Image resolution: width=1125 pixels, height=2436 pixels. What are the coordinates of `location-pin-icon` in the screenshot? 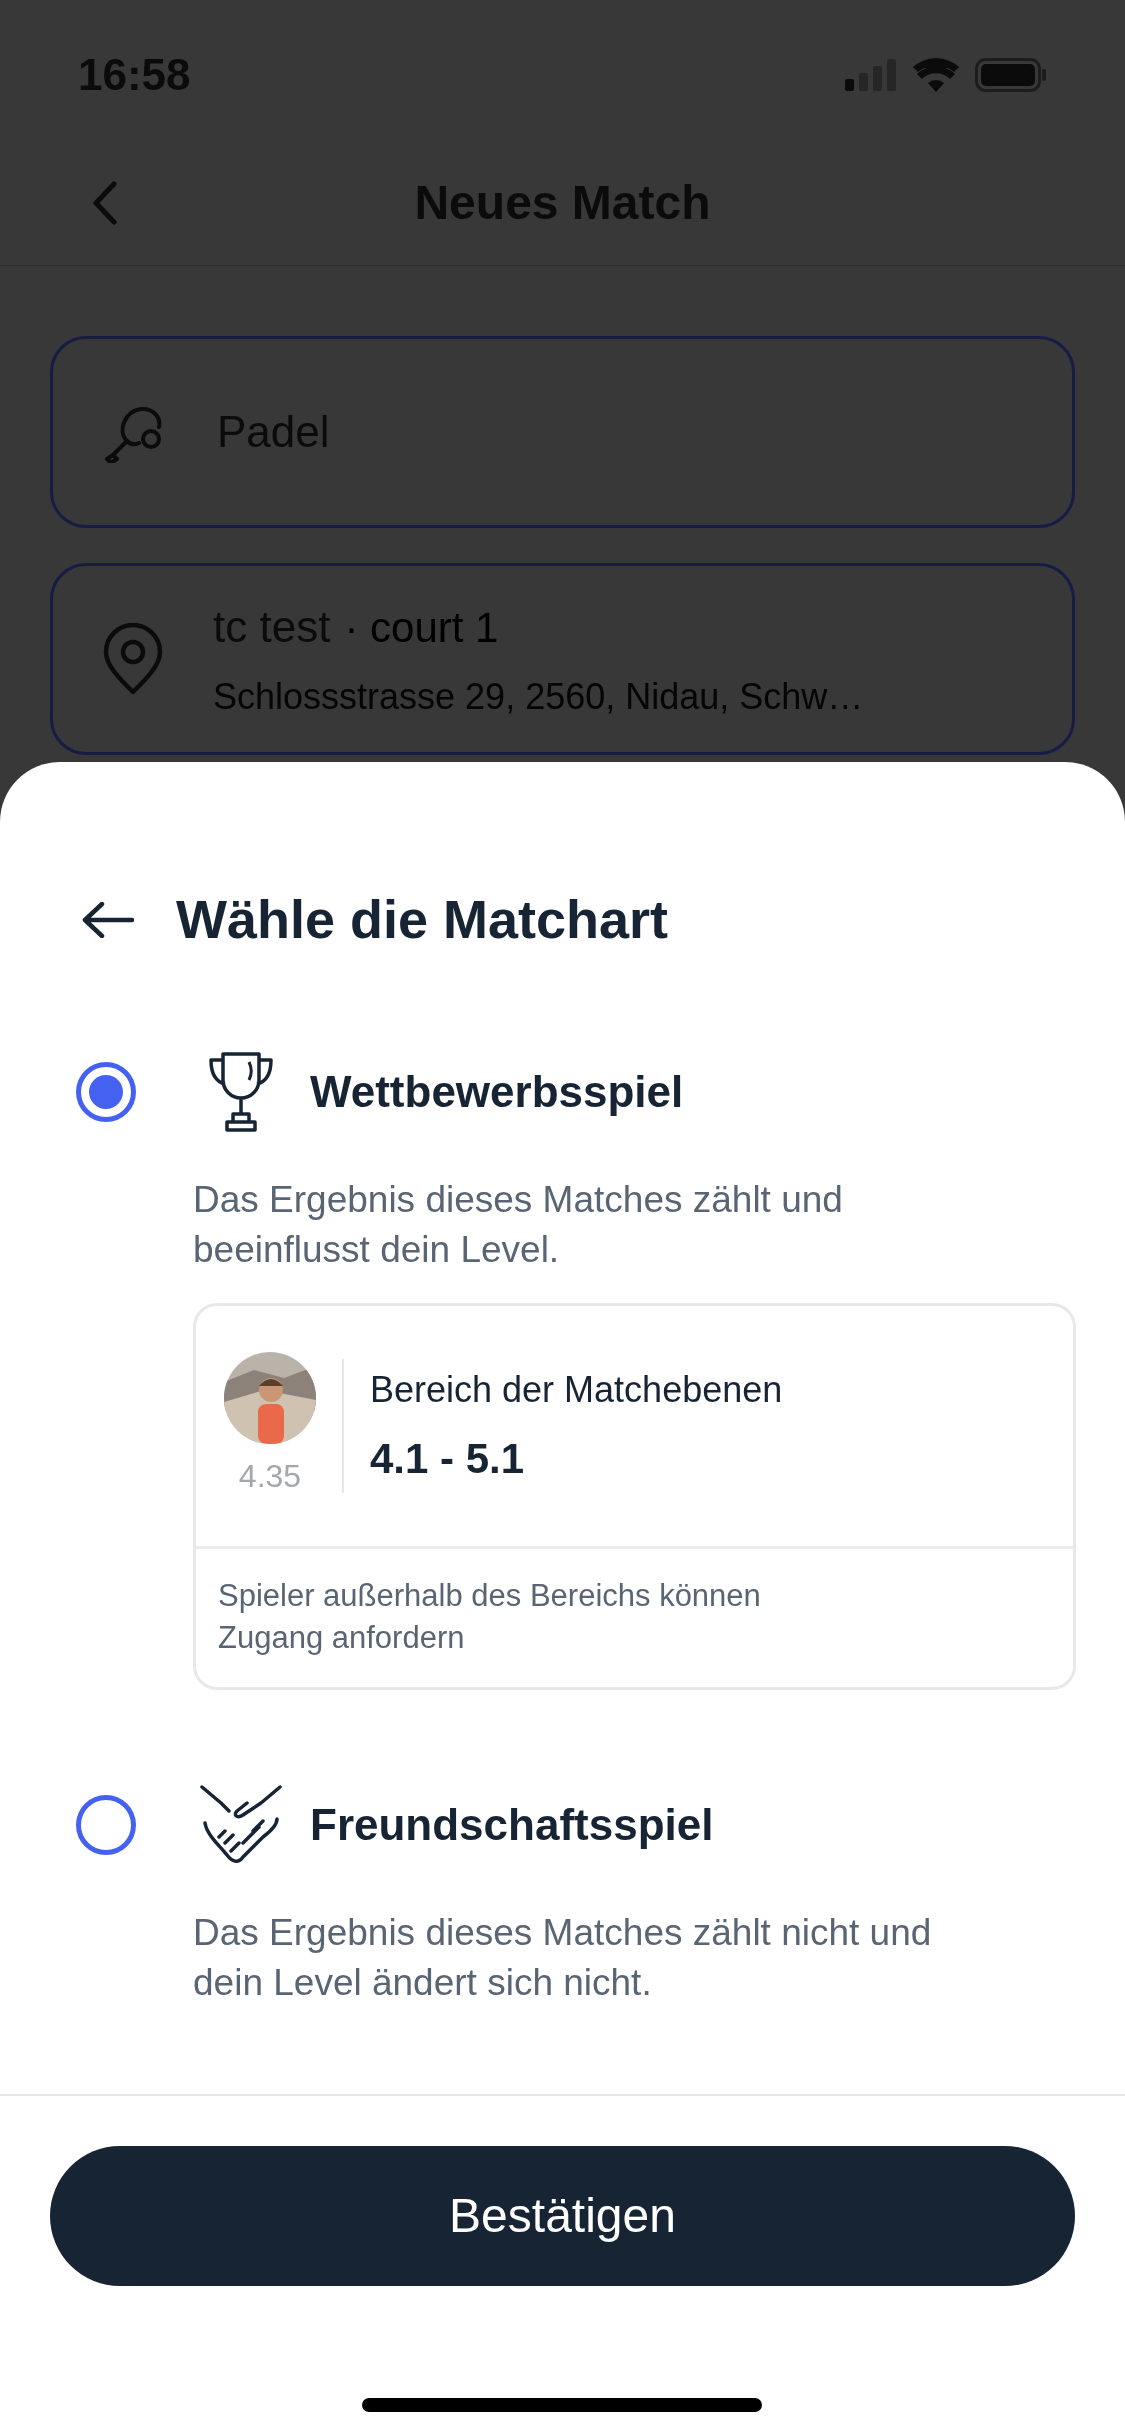 It's located at (133, 659).